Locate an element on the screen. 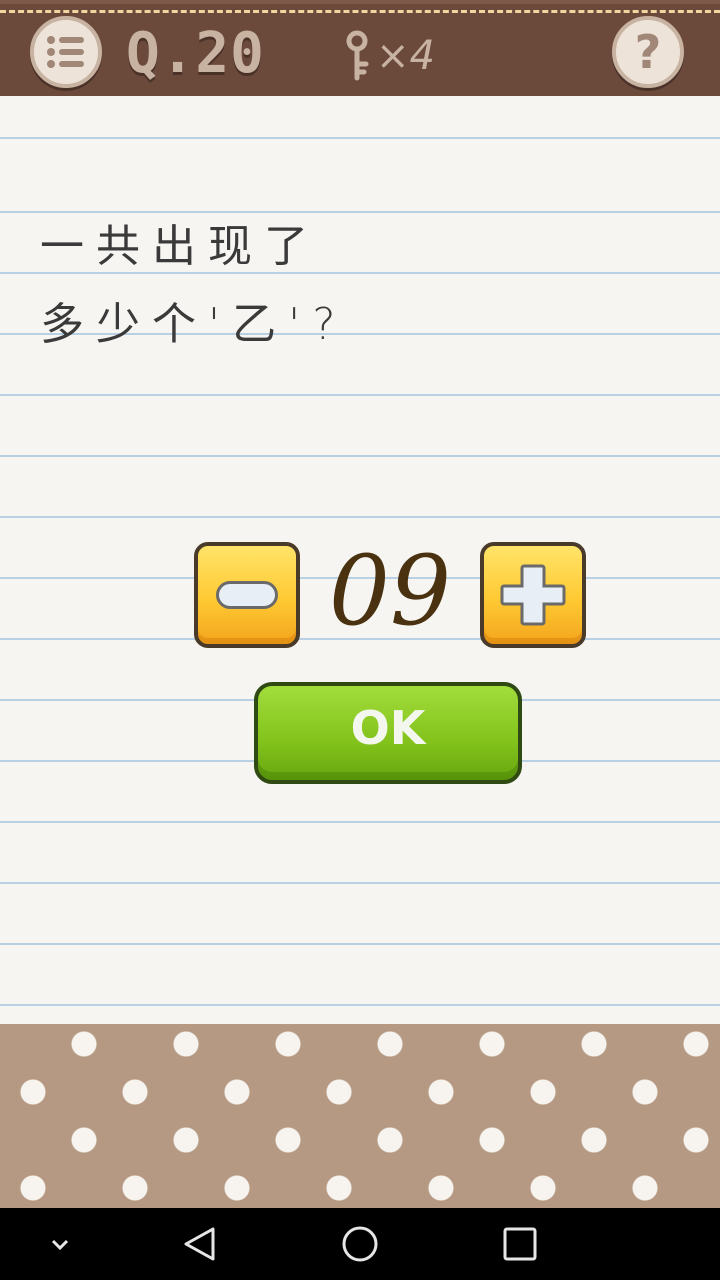 The height and width of the screenshot is (1280, 720). minus-button is located at coordinates (247, 595).